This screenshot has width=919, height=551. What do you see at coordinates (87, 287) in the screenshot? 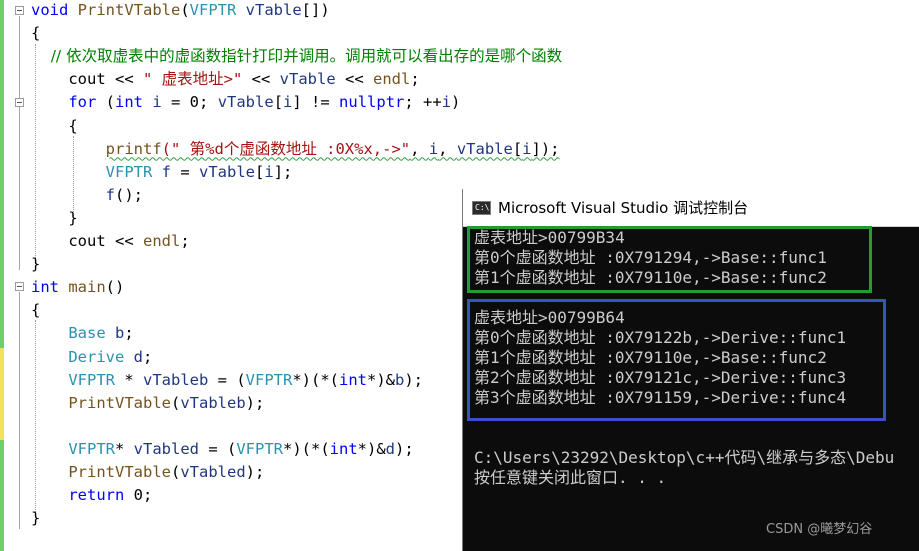
I see `code-token: main` at bounding box center [87, 287].